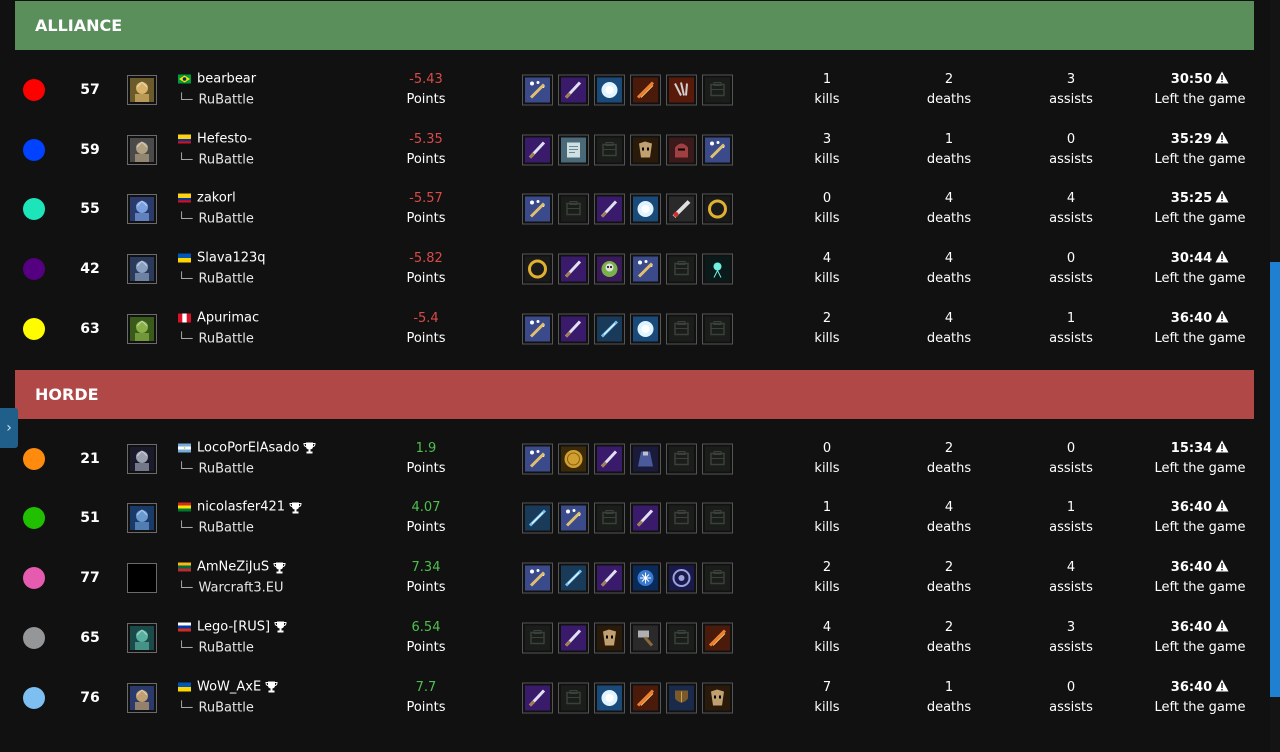 The width and height of the screenshot is (1280, 752). Describe the element at coordinates (949, 150) in the screenshot. I see `deaths-stat: 1 deaths` at that location.